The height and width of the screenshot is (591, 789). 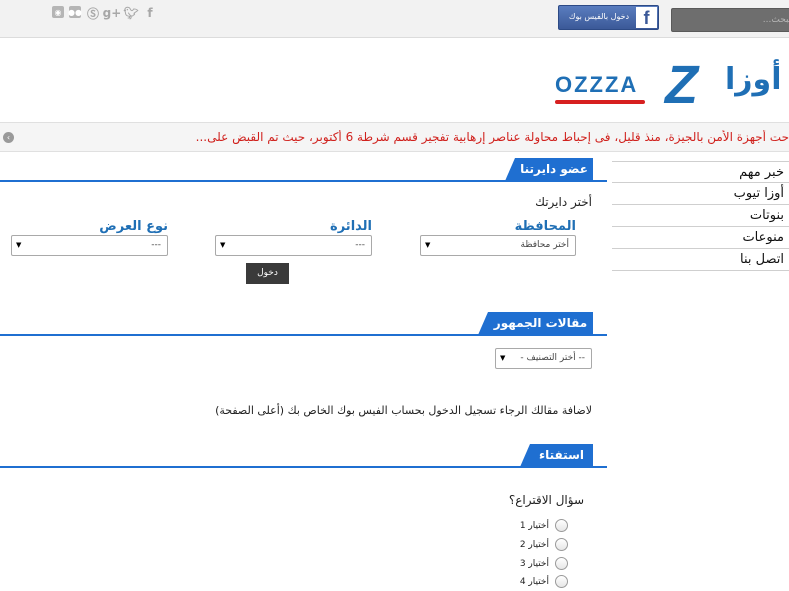 What do you see at coordinates (563, 202) in the screenshot?
I see `choose-district-label: أختر دايرتك` at bounding box center [563, 202].